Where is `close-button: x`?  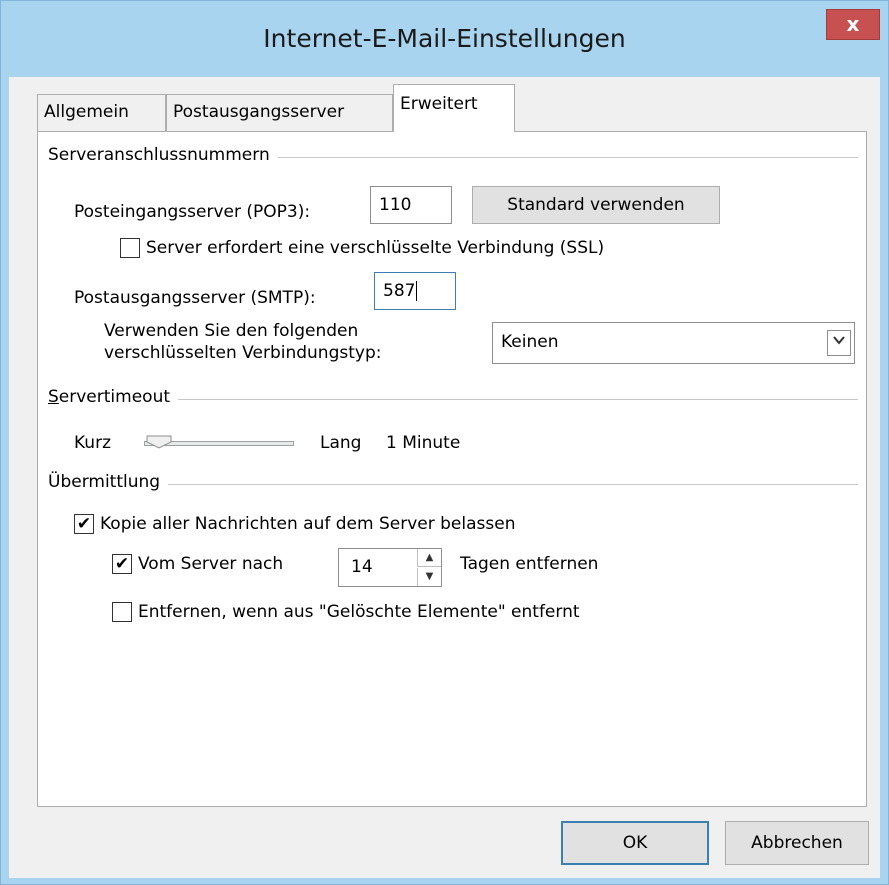
close-button: x is located at coordinates (853, 24).